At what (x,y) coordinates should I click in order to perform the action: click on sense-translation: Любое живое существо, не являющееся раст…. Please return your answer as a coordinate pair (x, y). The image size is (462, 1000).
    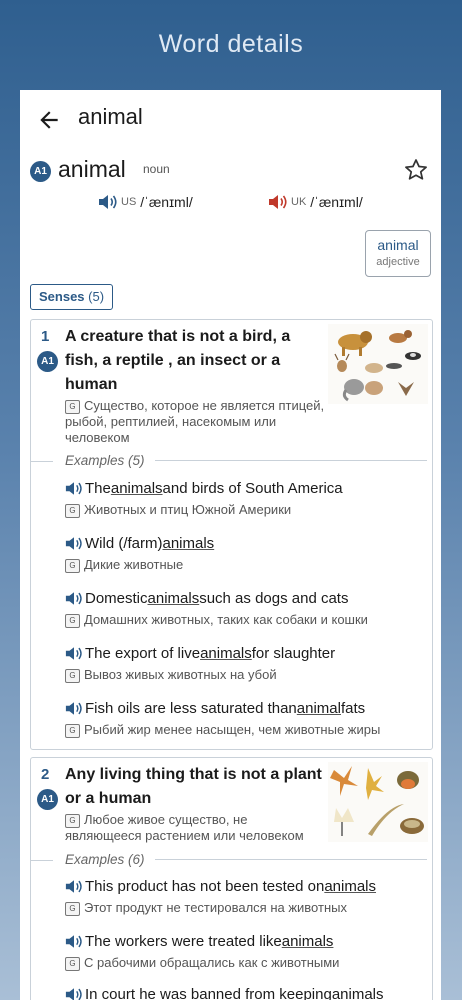
    Looking at the image, I should click on (184, 827).